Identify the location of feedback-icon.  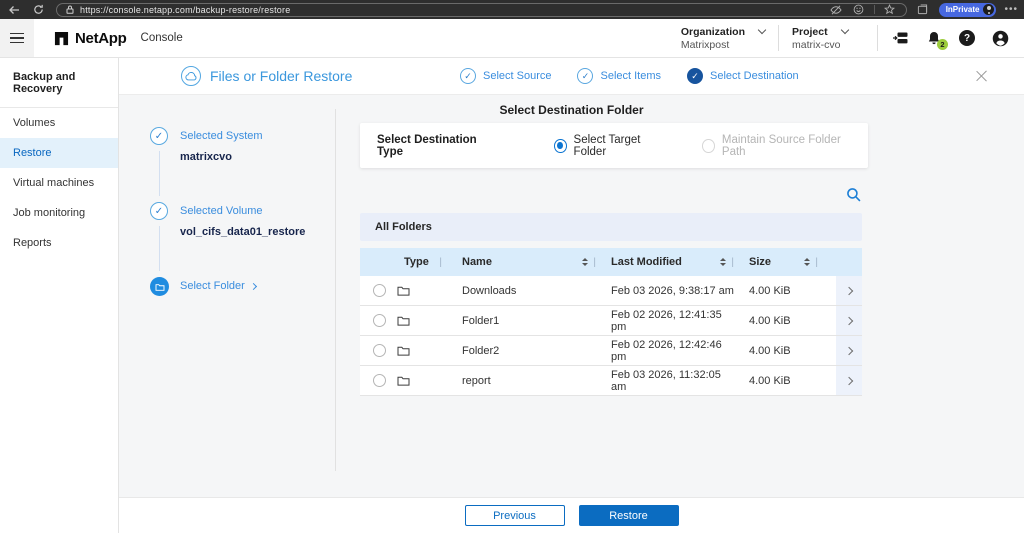
(859, 10).